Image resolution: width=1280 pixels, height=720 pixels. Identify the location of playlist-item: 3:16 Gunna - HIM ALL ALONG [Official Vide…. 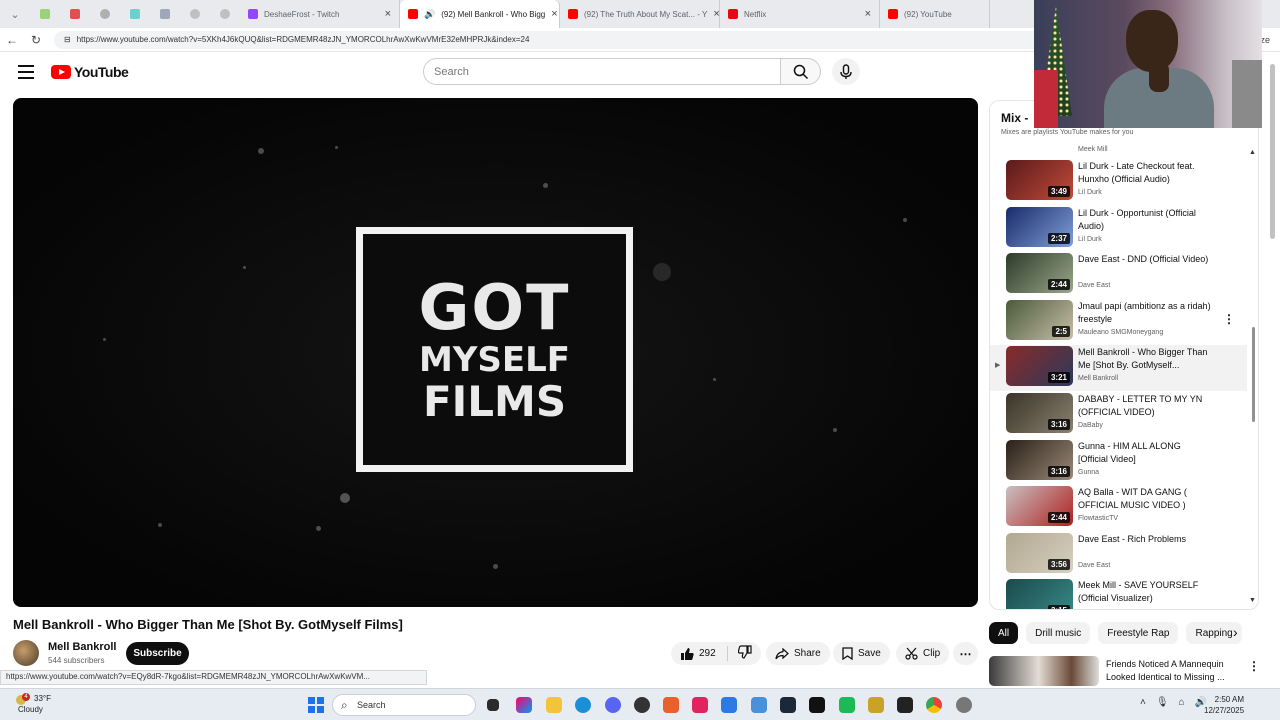
(1118, 462).